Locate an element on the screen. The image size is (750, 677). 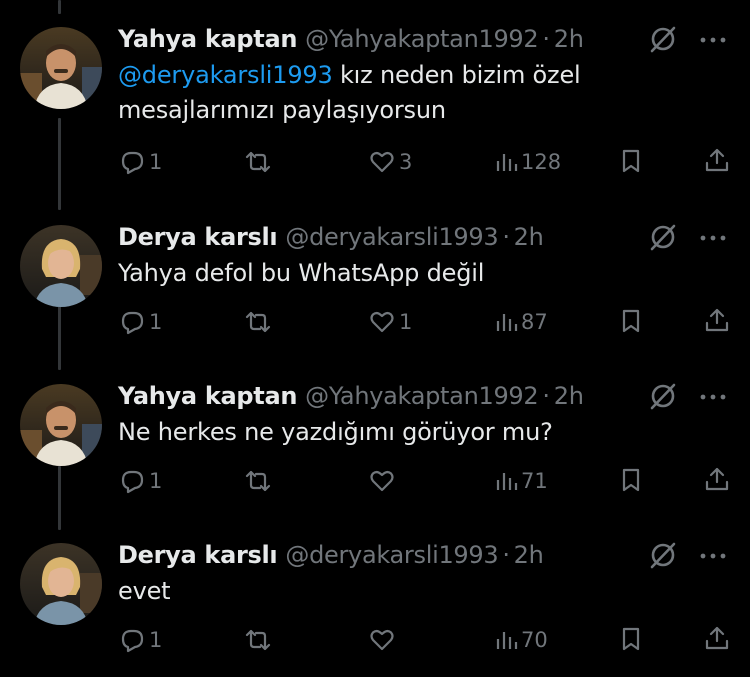
like-button: 3 is located at coordinates (390, 162).